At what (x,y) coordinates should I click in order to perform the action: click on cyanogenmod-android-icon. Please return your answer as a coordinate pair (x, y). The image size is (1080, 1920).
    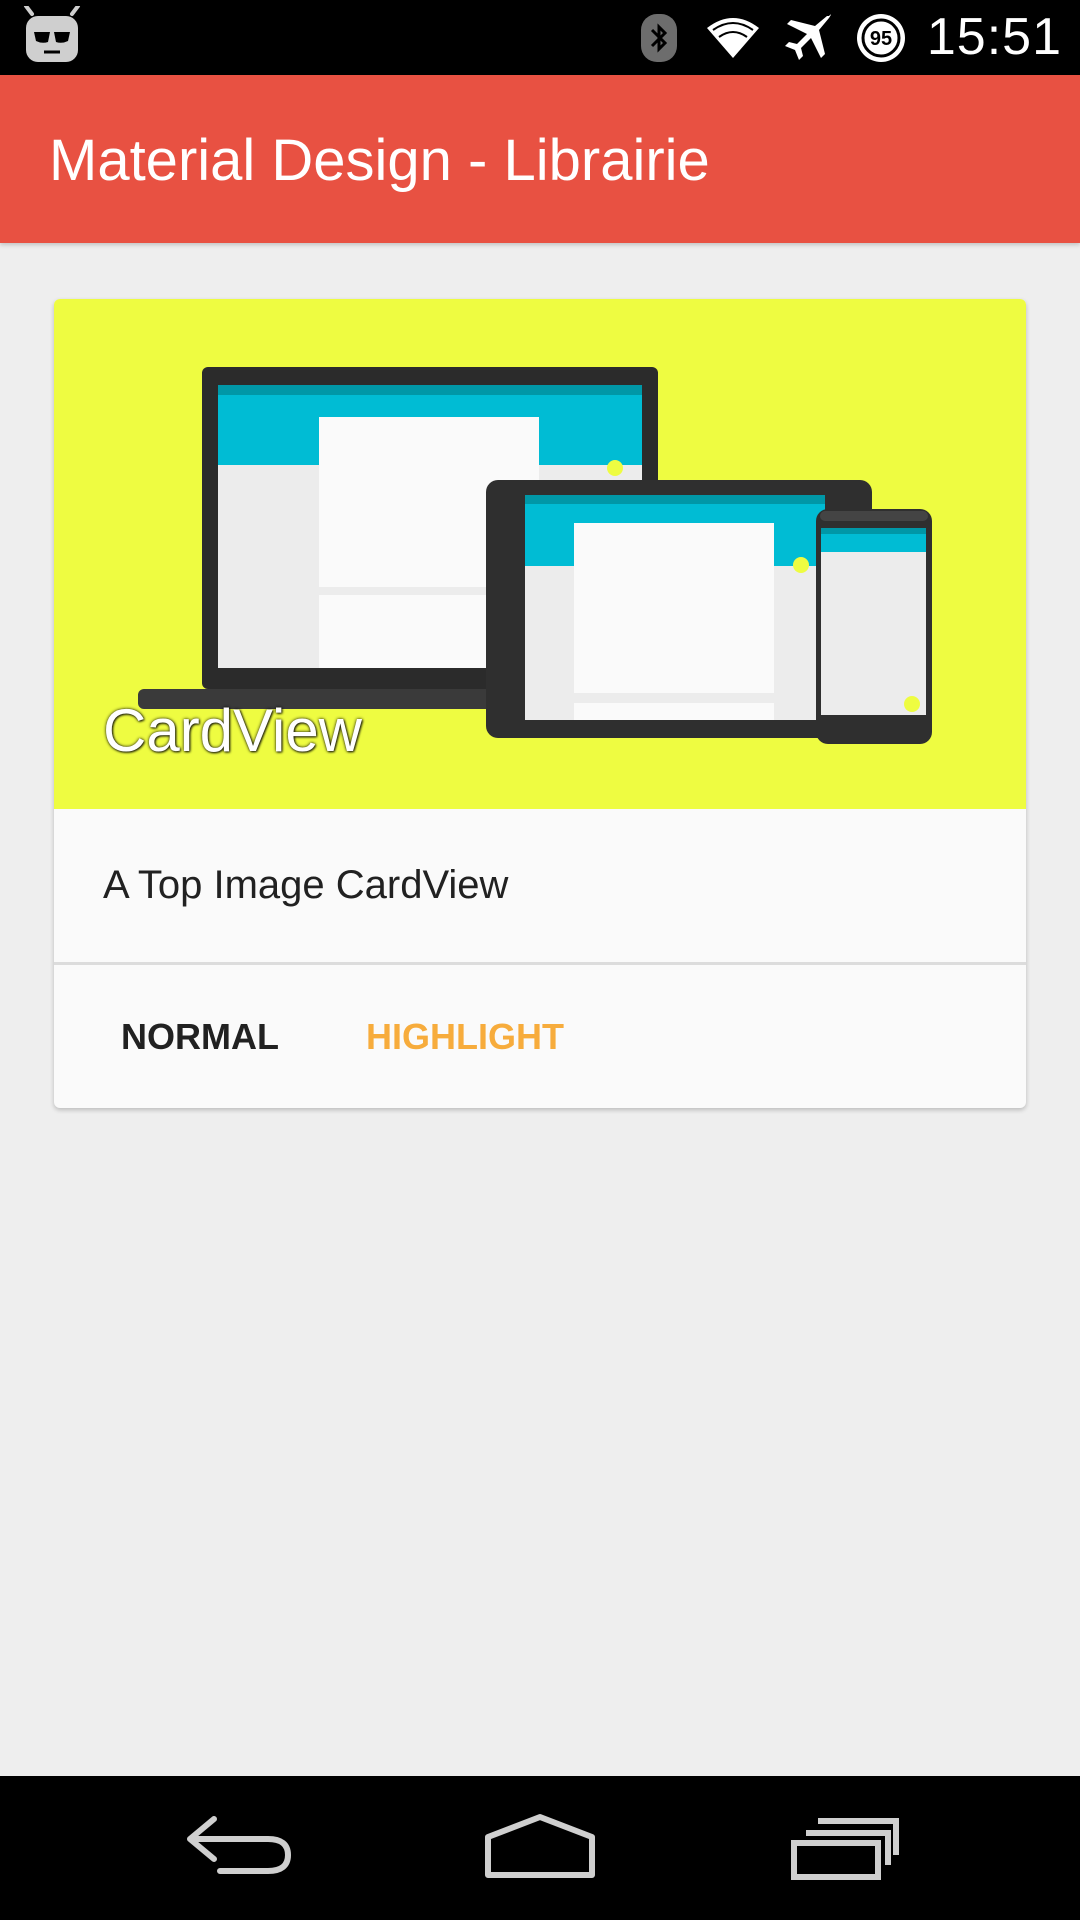
    Looking at the image, I should click on (52, 36).